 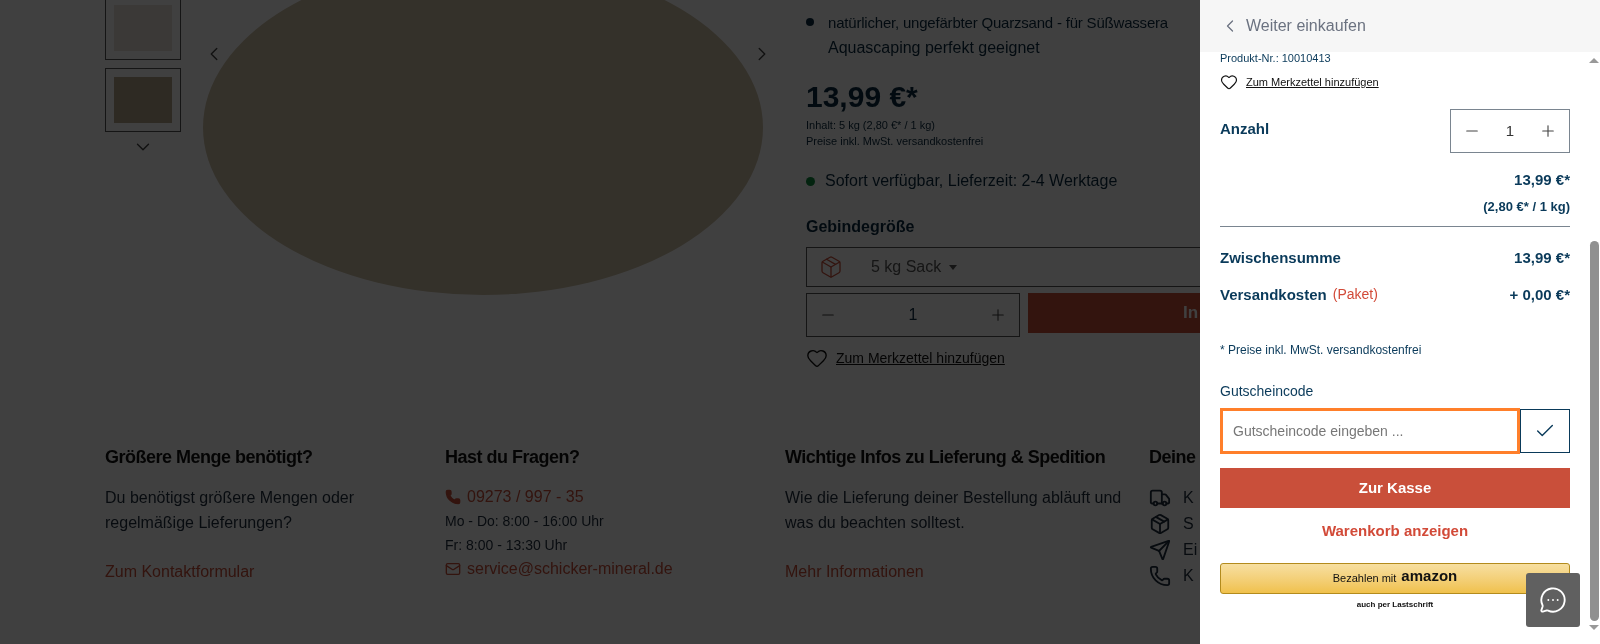 I want to click on bullet-text: Aquascaping perfekt geeignet, so click(x=934, y=48).